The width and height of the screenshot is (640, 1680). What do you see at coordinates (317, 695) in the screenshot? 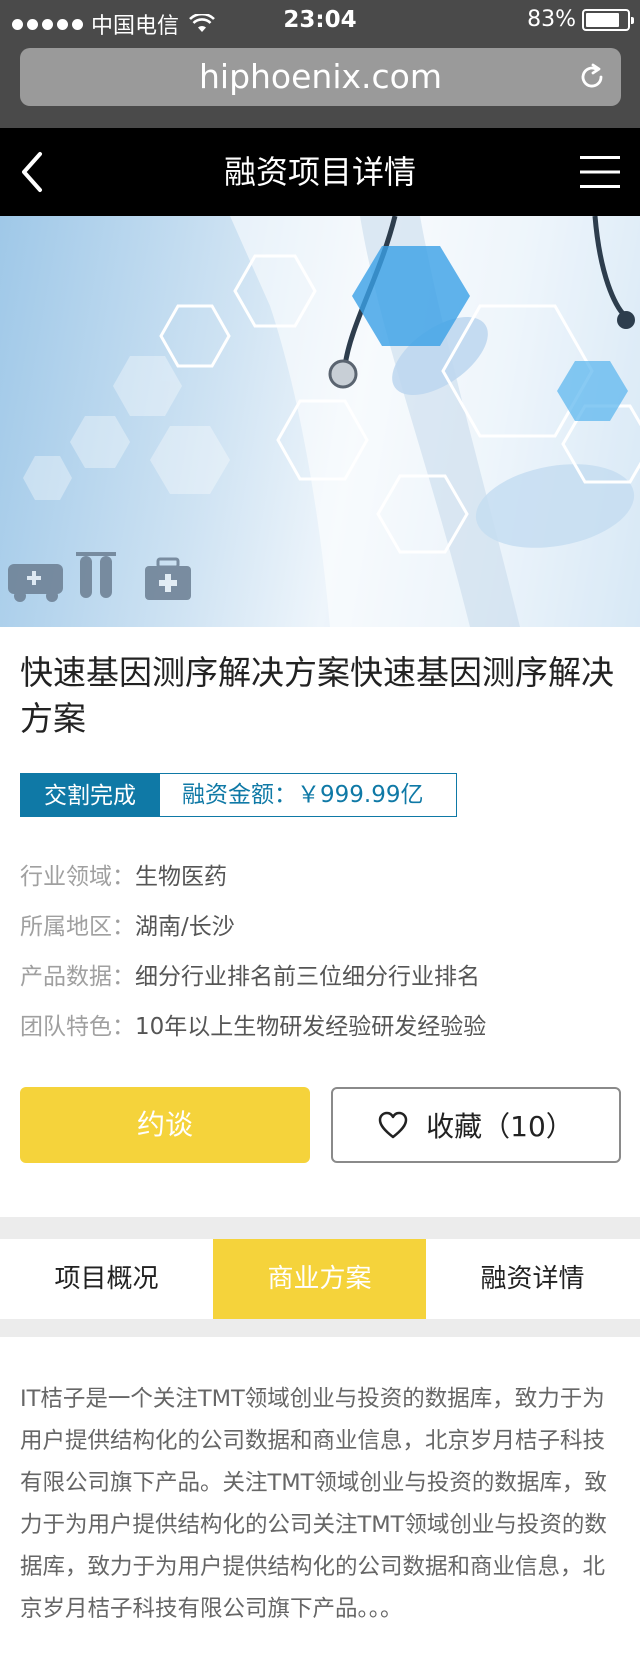
I see `project-title: 快速基因测序解决方案快速基因测序解决方案` at bounding box center [317, 695].